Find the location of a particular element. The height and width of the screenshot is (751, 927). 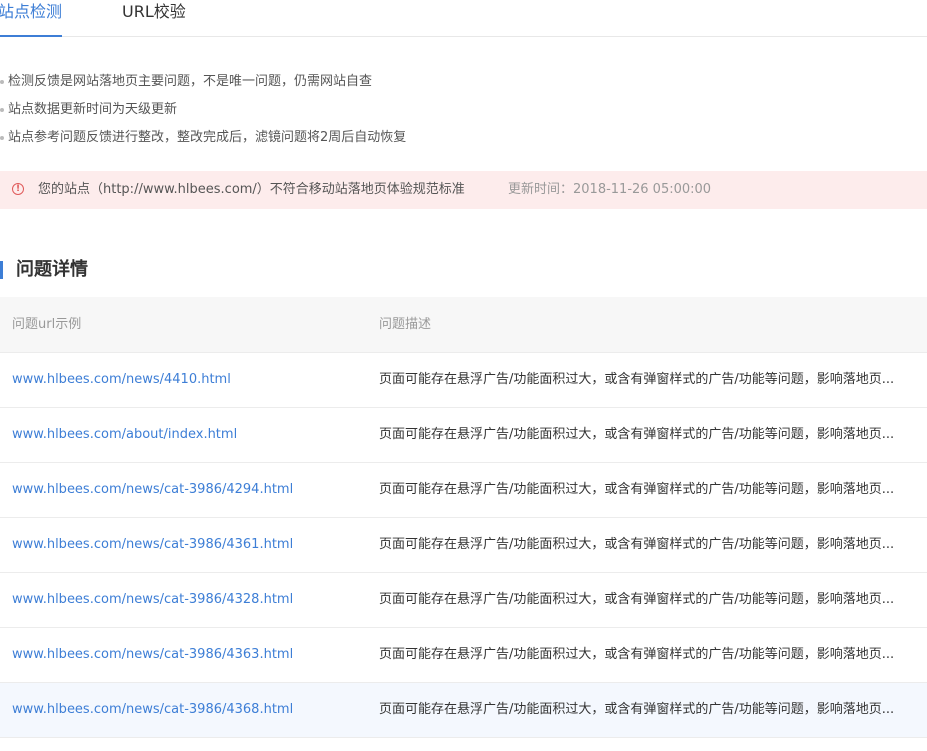

tab-url-check: URL校验 is located at coordinates (154, 18).